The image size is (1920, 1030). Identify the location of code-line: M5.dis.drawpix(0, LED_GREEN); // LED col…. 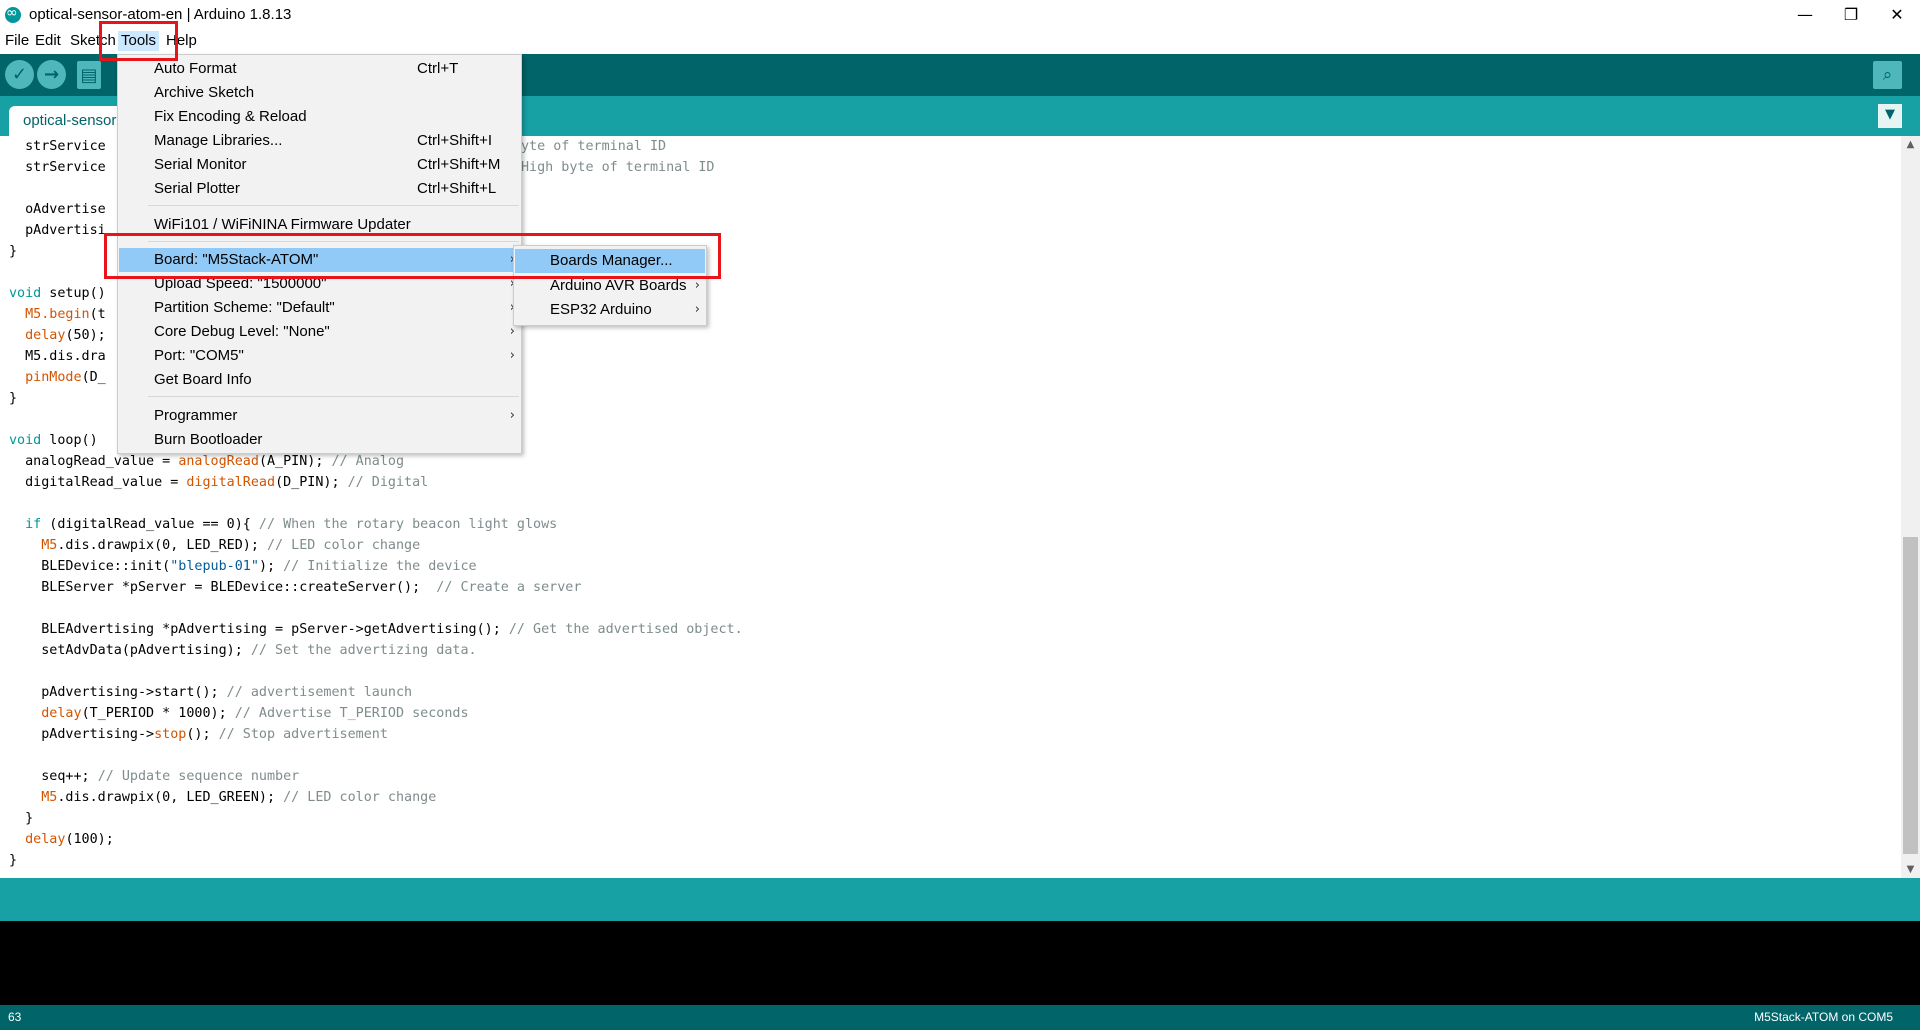
(223, 797).